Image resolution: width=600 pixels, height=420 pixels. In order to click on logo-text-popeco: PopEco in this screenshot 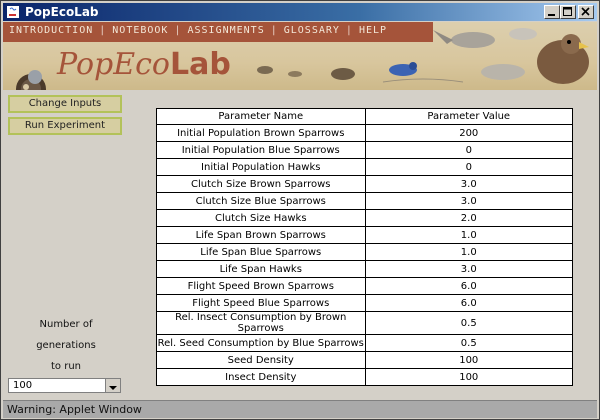, I will do `click(113, 64)`.